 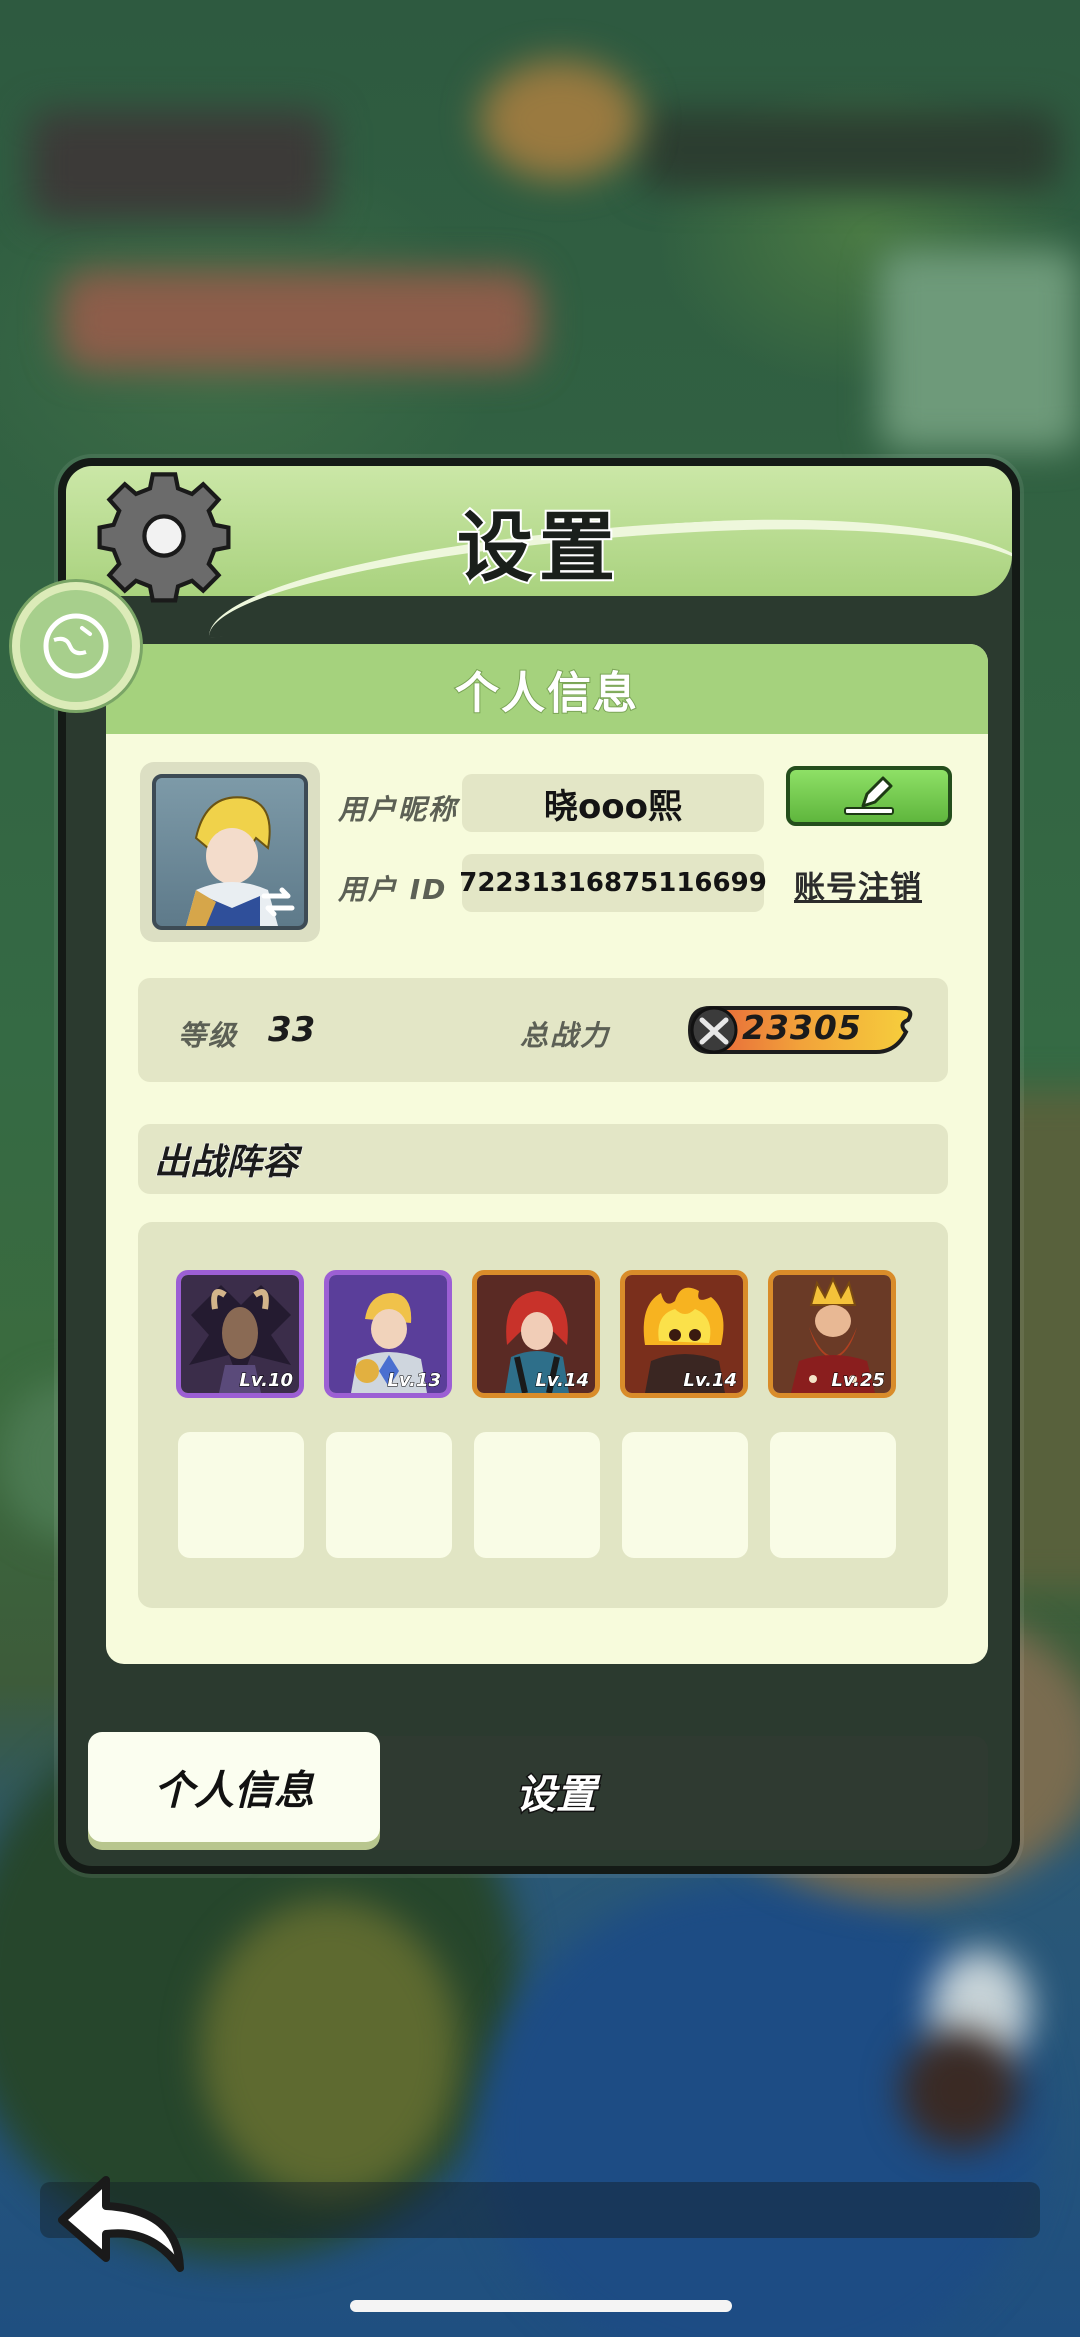 What do you see at coordinates (278, 902) in the screenshot?
I see `swap-avatar-icon` at bounding box center [278, 902].